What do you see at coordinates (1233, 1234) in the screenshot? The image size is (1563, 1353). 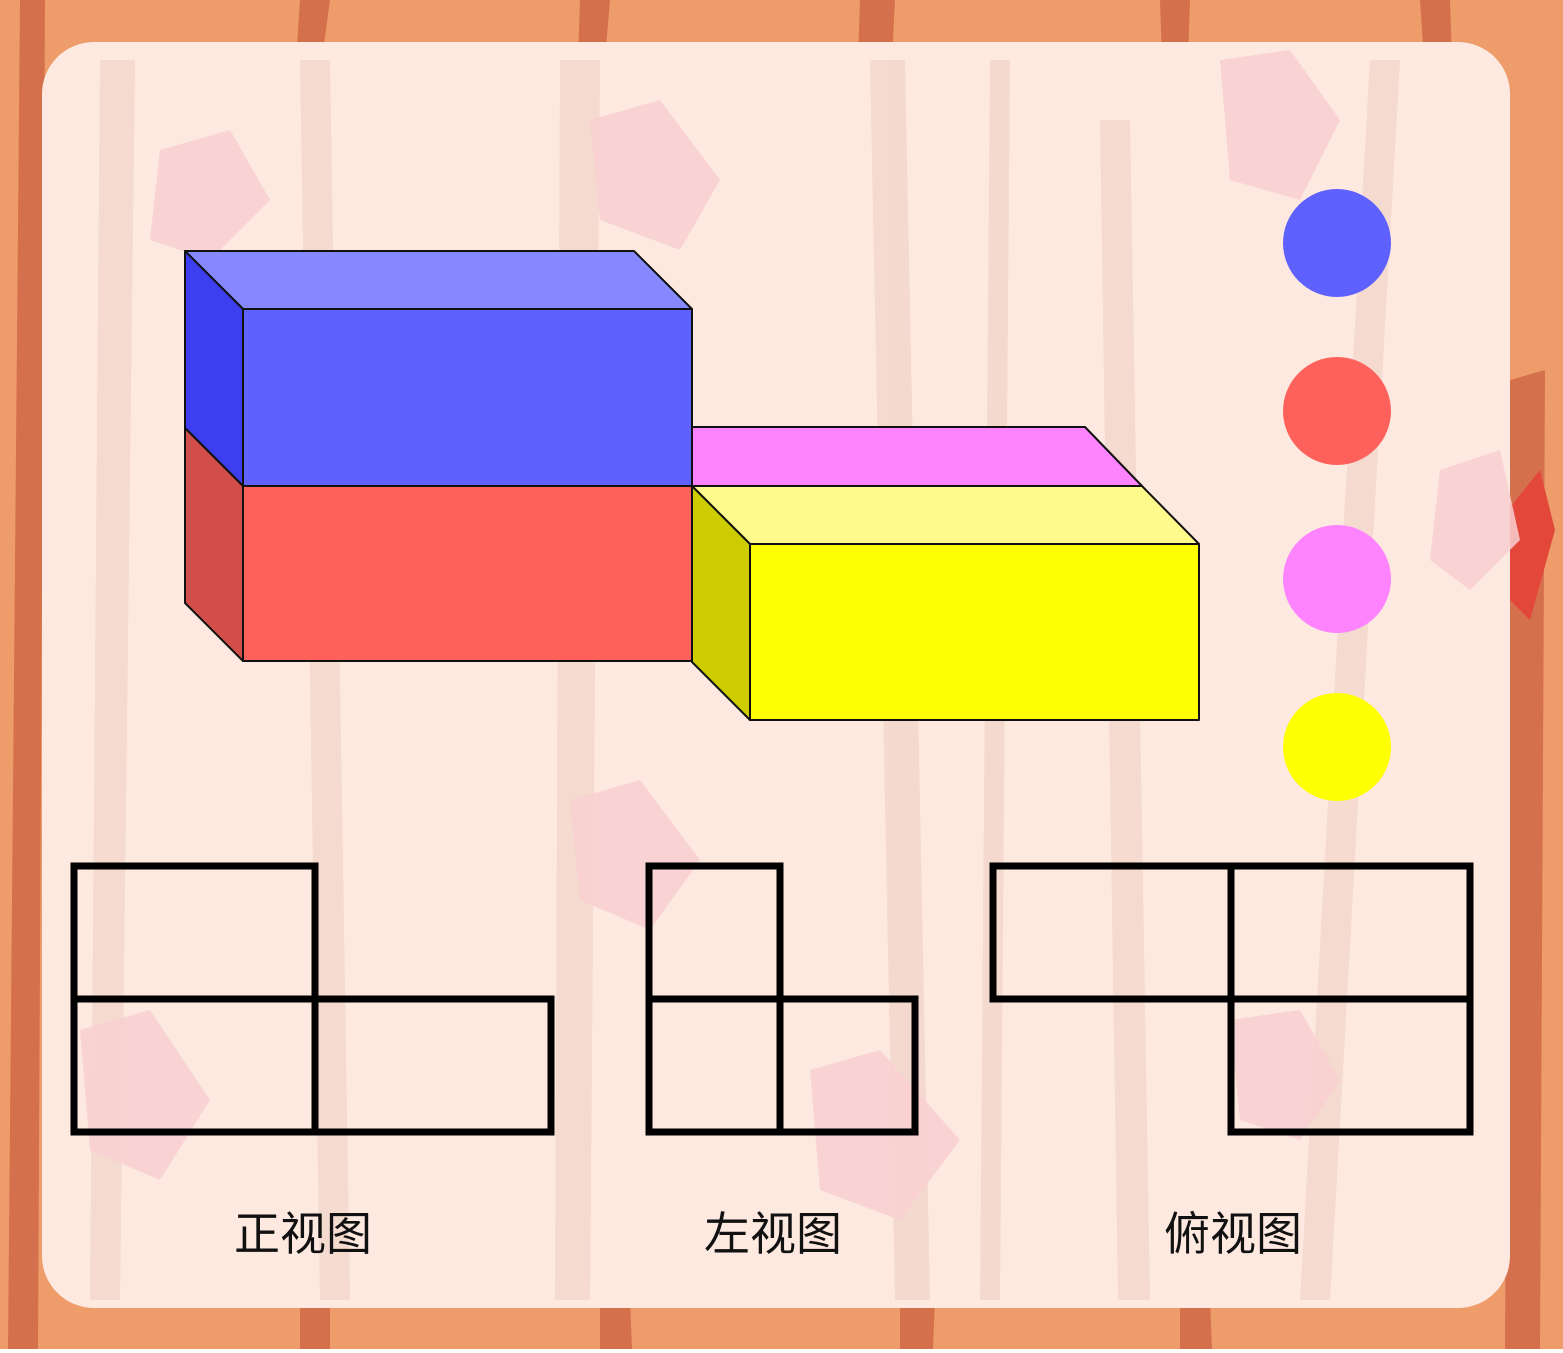 I see `top-view-label: 俯视图` at bounding box center [1233, 1234].